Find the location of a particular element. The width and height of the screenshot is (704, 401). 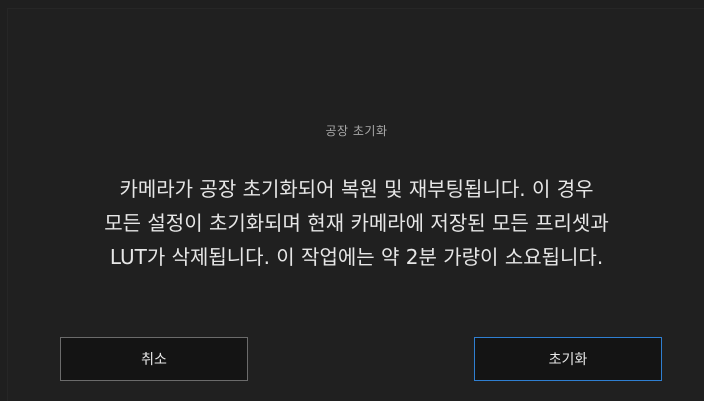

reset-button: 초기화 is located at coordinates (568, 359).